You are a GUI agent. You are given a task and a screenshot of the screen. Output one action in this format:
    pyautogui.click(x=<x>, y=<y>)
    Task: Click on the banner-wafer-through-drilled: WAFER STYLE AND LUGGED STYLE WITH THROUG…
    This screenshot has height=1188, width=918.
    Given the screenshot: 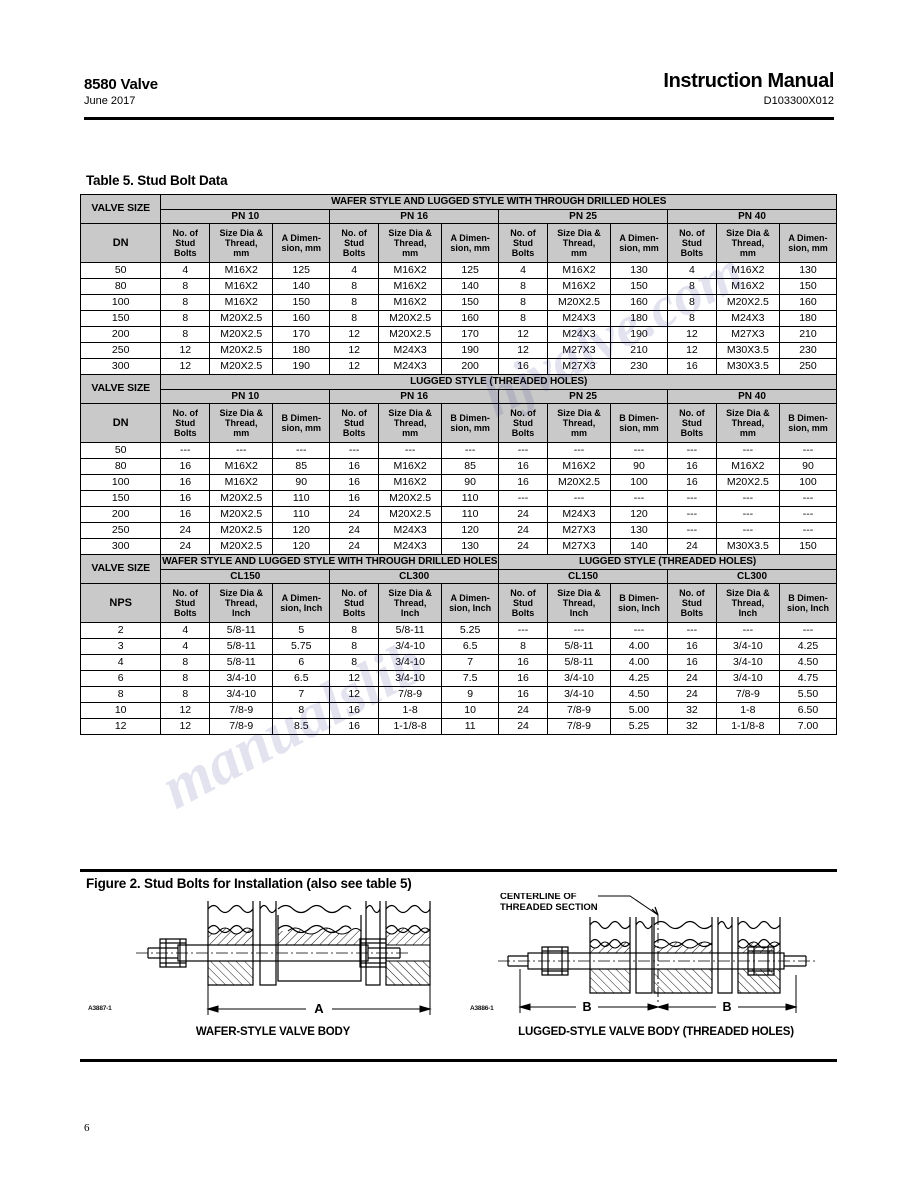 What is the action you would take?
    pyautogui.click(x=330, y=562)
    